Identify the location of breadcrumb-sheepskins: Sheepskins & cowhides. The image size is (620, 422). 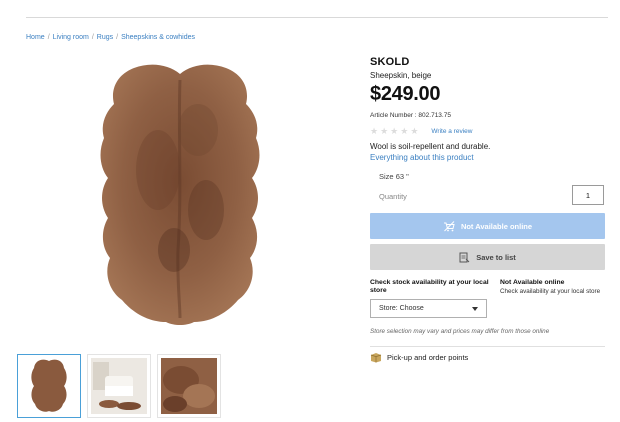
(158, 37).